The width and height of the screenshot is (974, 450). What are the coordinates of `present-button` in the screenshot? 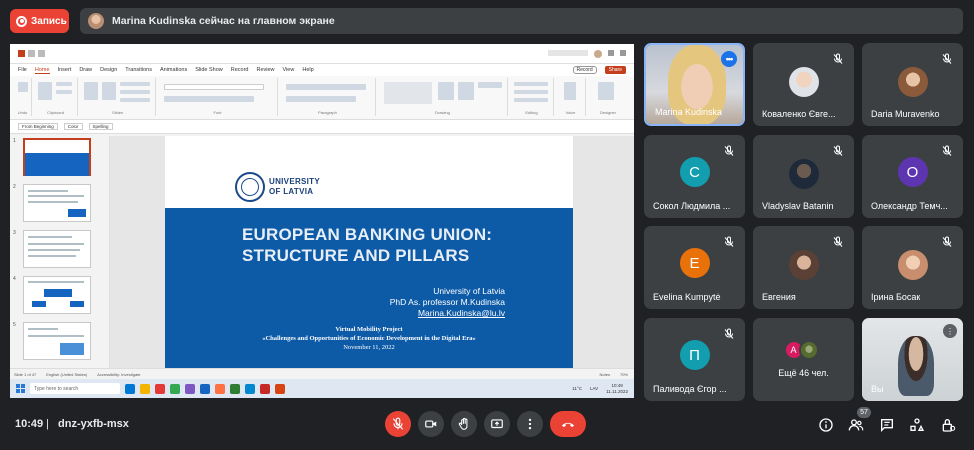 It's located at (497, 424).